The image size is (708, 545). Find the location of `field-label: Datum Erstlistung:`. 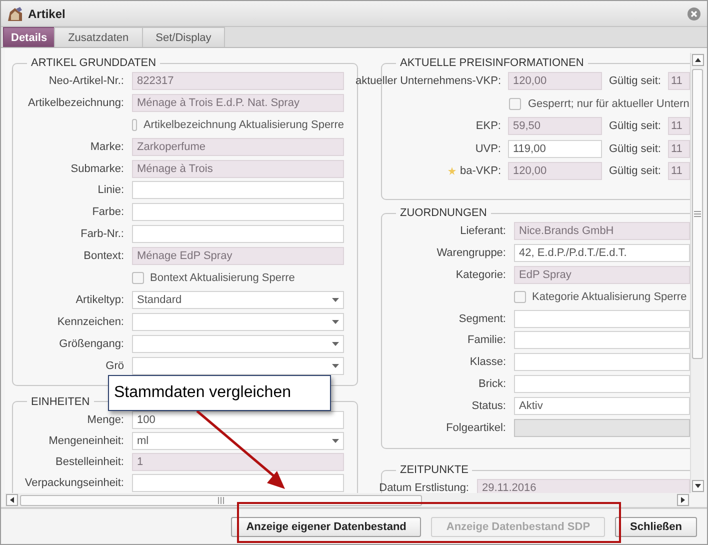

field-label: Datum Erstlistung: is located at coordinates (424, 487).